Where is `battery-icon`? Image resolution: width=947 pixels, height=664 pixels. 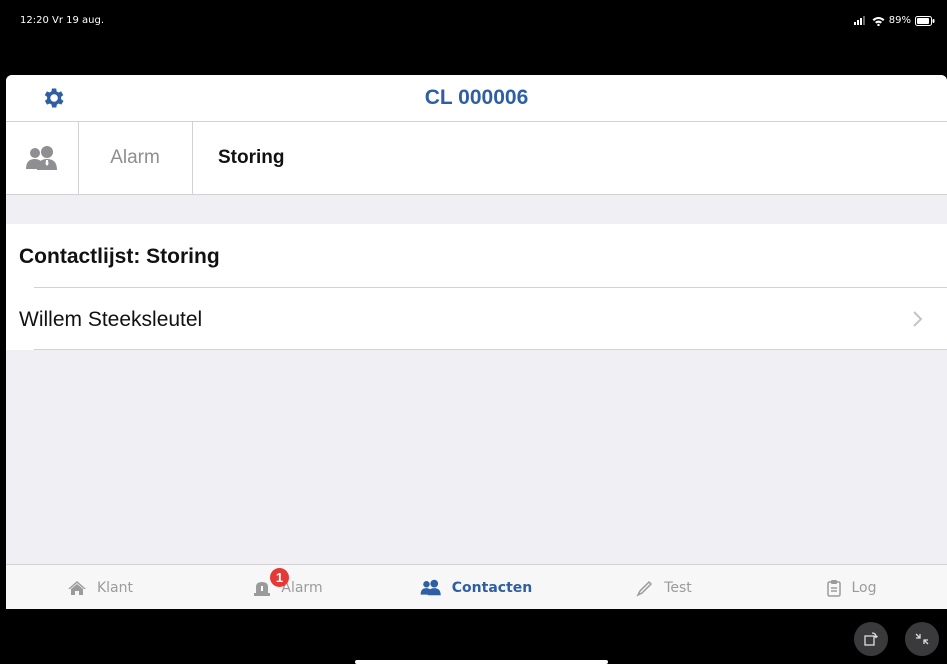
battery-icon is located at coordinates (925, 20).